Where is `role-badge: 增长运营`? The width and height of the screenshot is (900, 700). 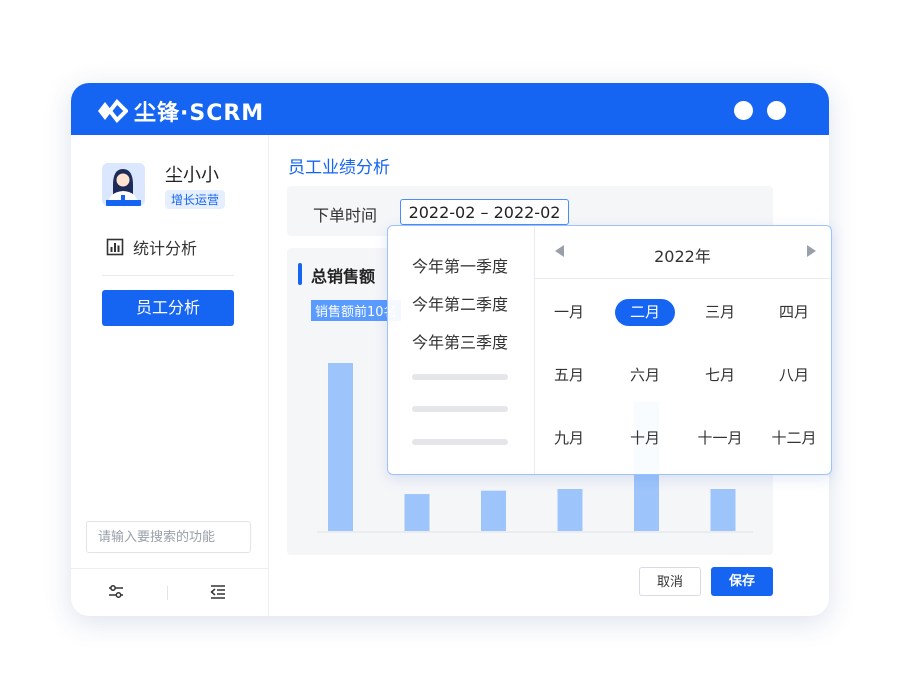 role-badge: 增长运营 is located at coordinates (195, 199).